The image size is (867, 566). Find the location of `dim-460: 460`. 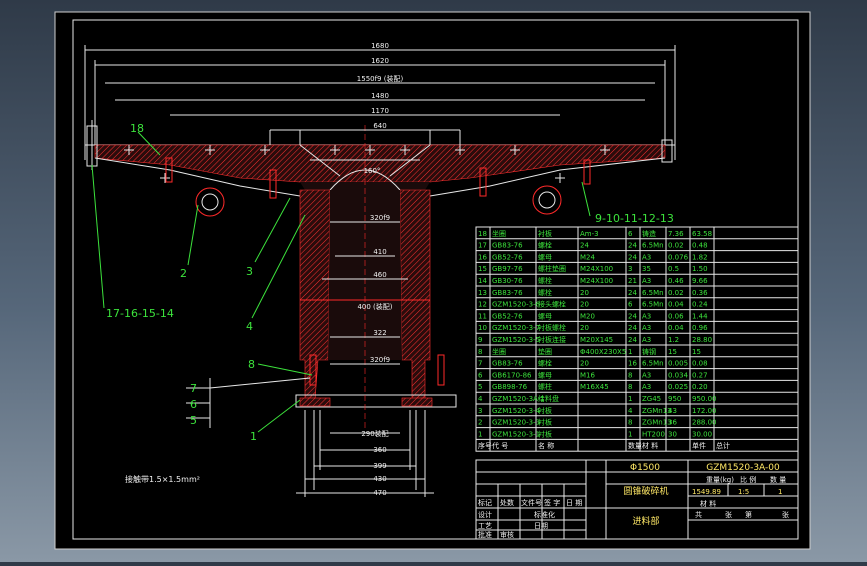

dim-460: 460 is located at coordinates (379, 275).